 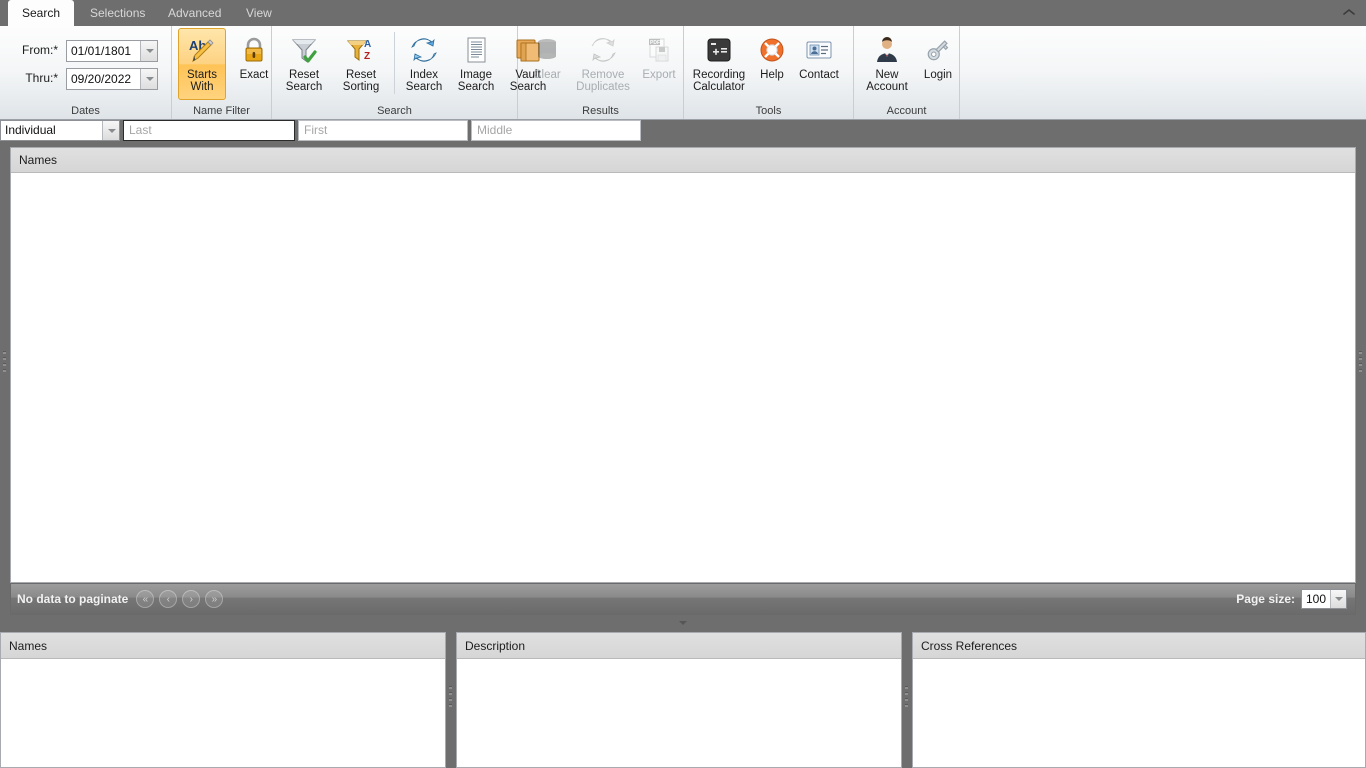 I want to click on index-search-button: Index Search, so click(x=424, y=61).